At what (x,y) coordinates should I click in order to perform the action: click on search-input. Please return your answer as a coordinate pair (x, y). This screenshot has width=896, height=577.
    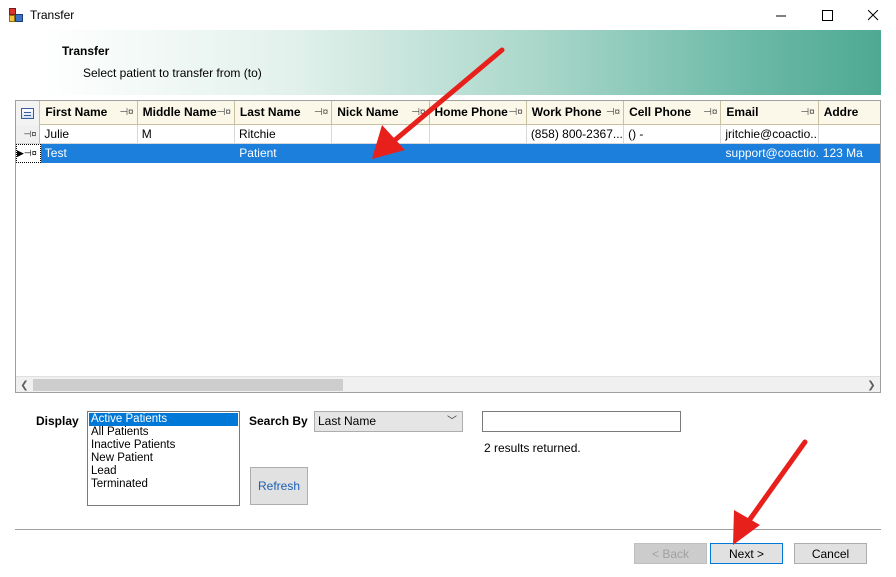
    Looking at the image, I should click on (581, 421).